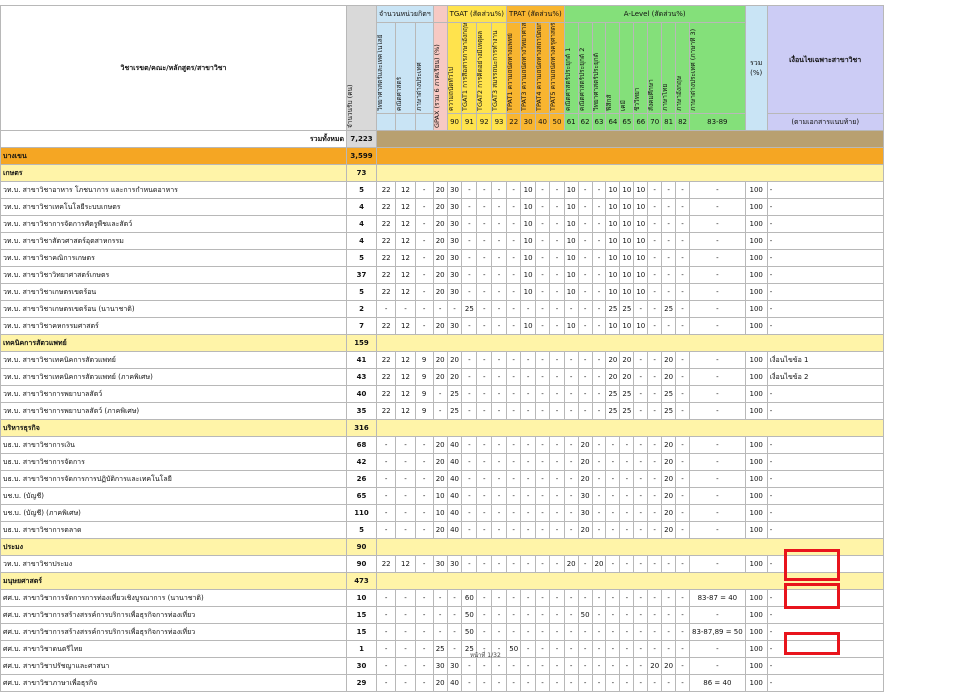 The width and height of the screenshot is (977, 692). I want to click on score-cell: 86 = 40, so click(717, 683).